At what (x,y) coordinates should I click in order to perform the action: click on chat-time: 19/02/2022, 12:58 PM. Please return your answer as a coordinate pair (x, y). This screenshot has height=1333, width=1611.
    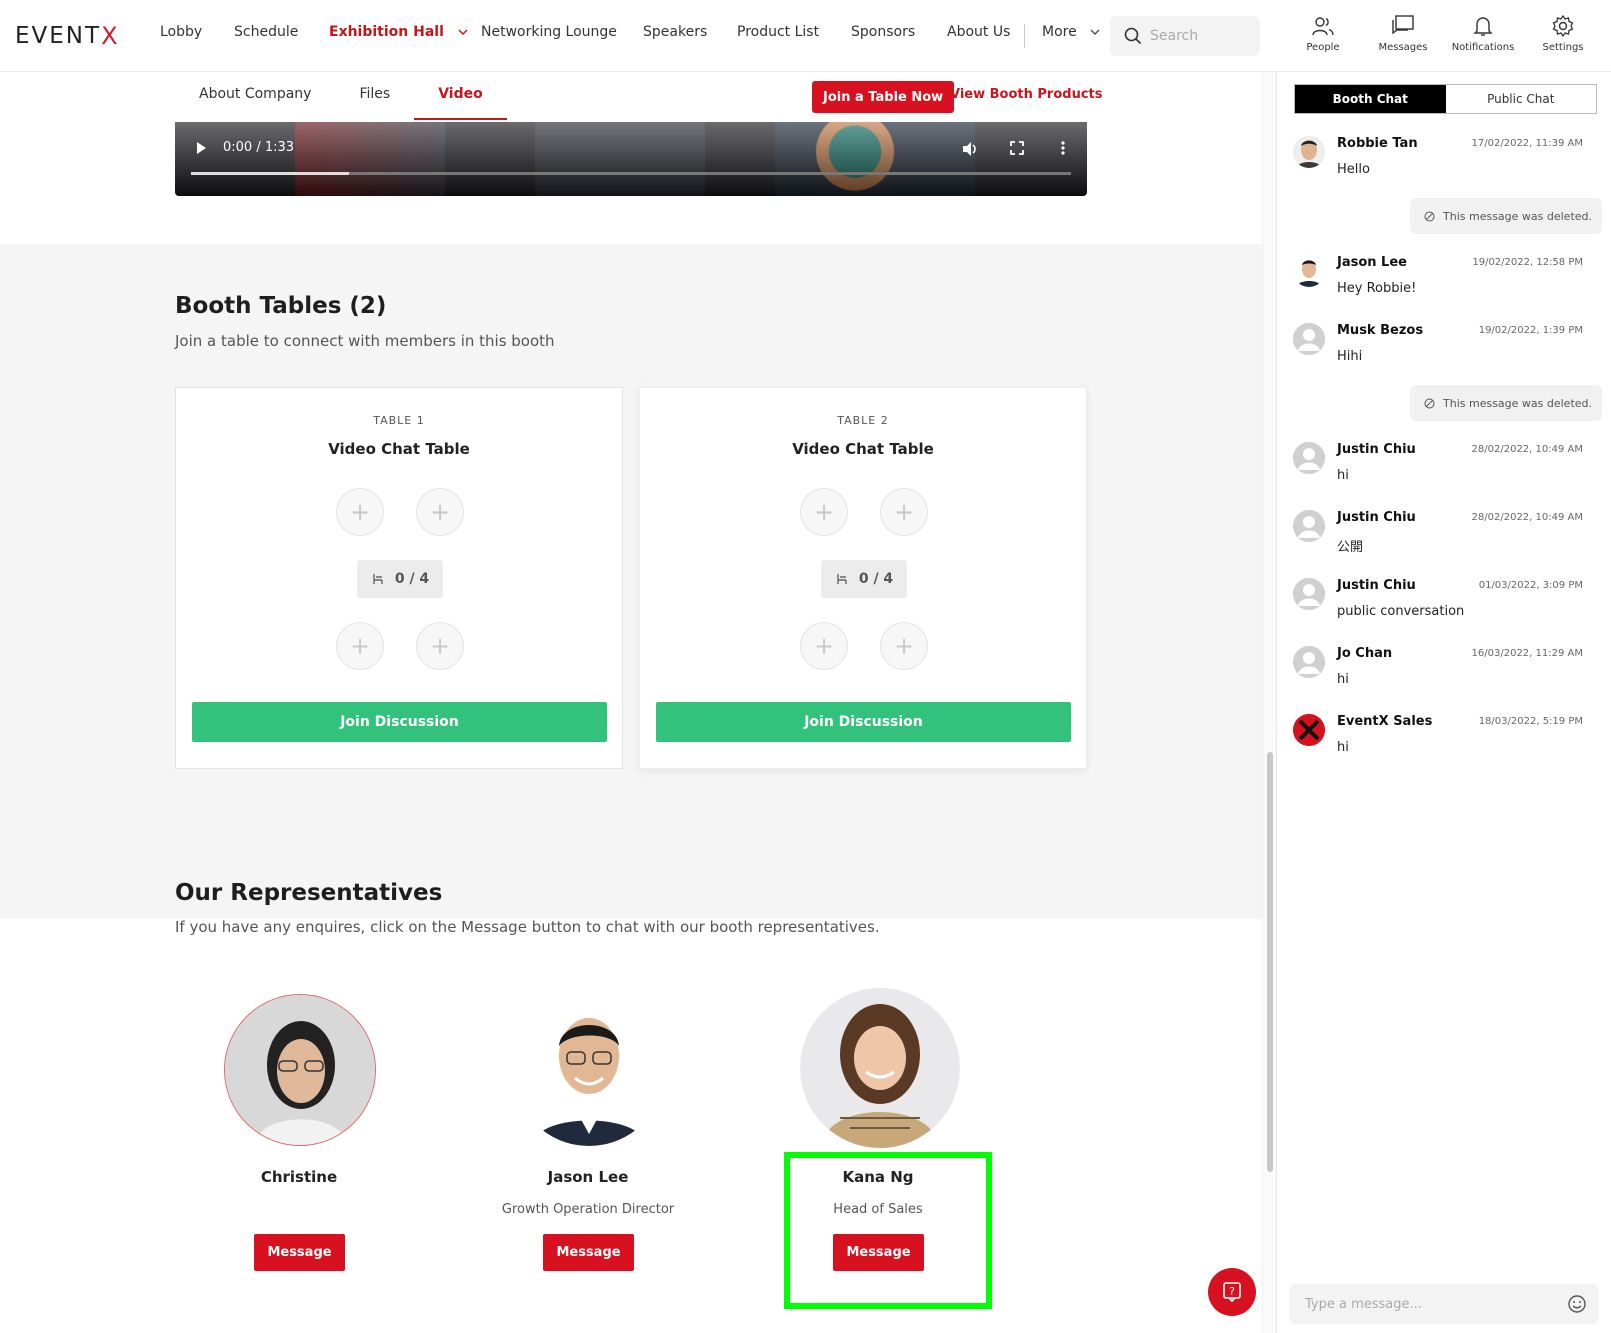
    Looking at the image, I should click on (1527, 262).